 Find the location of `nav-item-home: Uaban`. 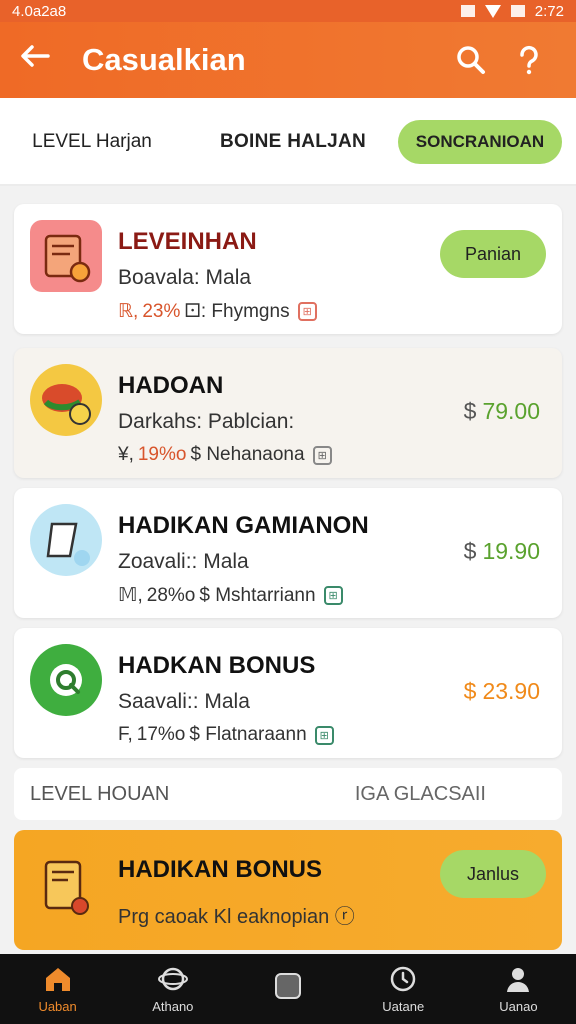

nav-item-home: Uaban is located at coordinates (57, 989).